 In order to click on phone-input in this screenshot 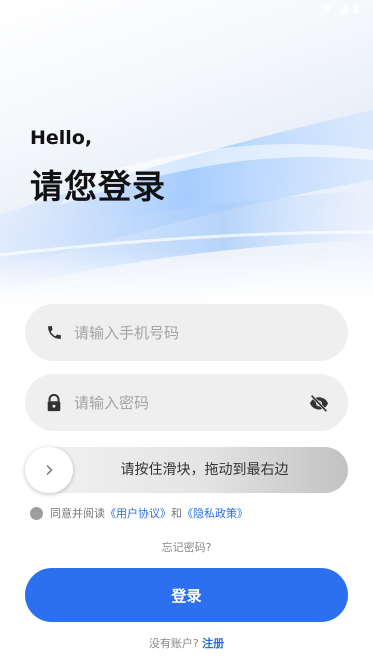, I will do `click(202, 332)`.